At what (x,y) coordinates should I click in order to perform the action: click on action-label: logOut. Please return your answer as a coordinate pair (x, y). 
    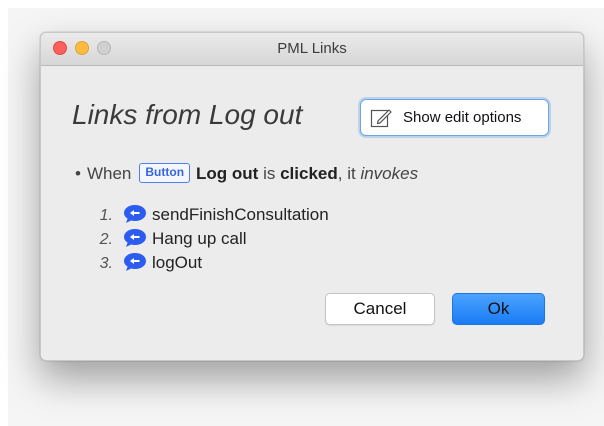
    Looking at the image, I should click on (177, 262).